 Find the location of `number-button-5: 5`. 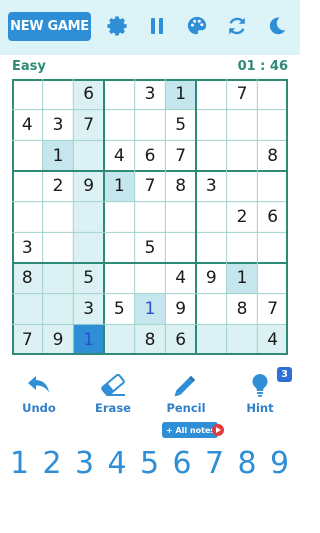

number-button-5: 5 is located at coordinates (149, 463).